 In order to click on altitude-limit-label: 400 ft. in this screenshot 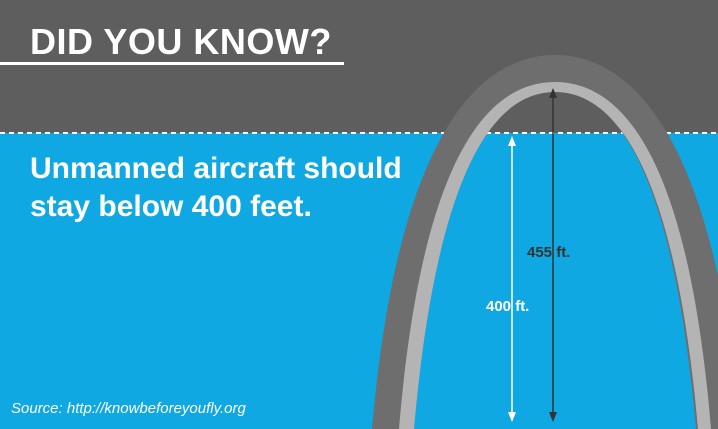, I will do `click(508, 306)`.